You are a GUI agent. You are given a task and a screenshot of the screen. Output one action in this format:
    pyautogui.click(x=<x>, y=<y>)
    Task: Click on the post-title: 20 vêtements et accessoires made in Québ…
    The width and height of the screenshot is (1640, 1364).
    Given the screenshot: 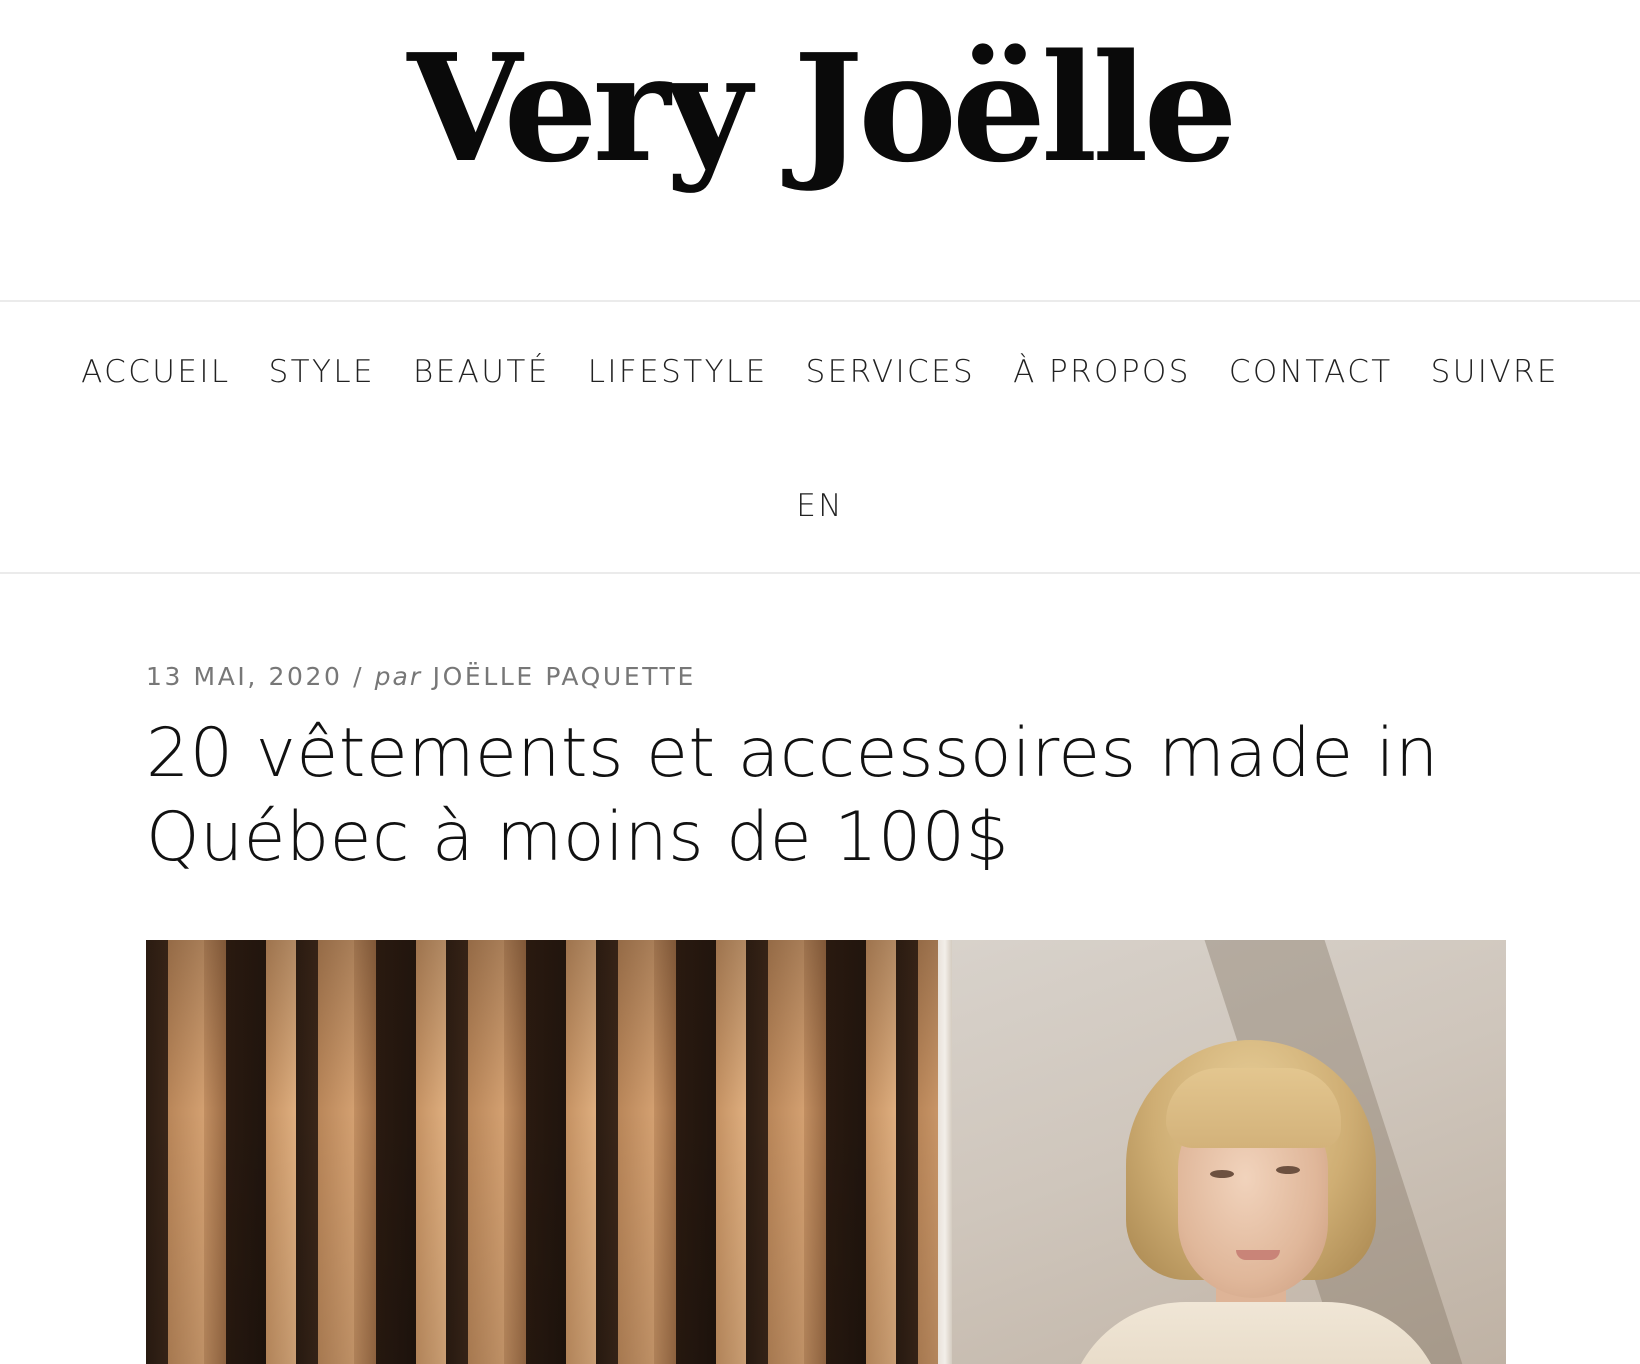 What is the action you would take?
    pyautogui.click(x=792, y=795)
    